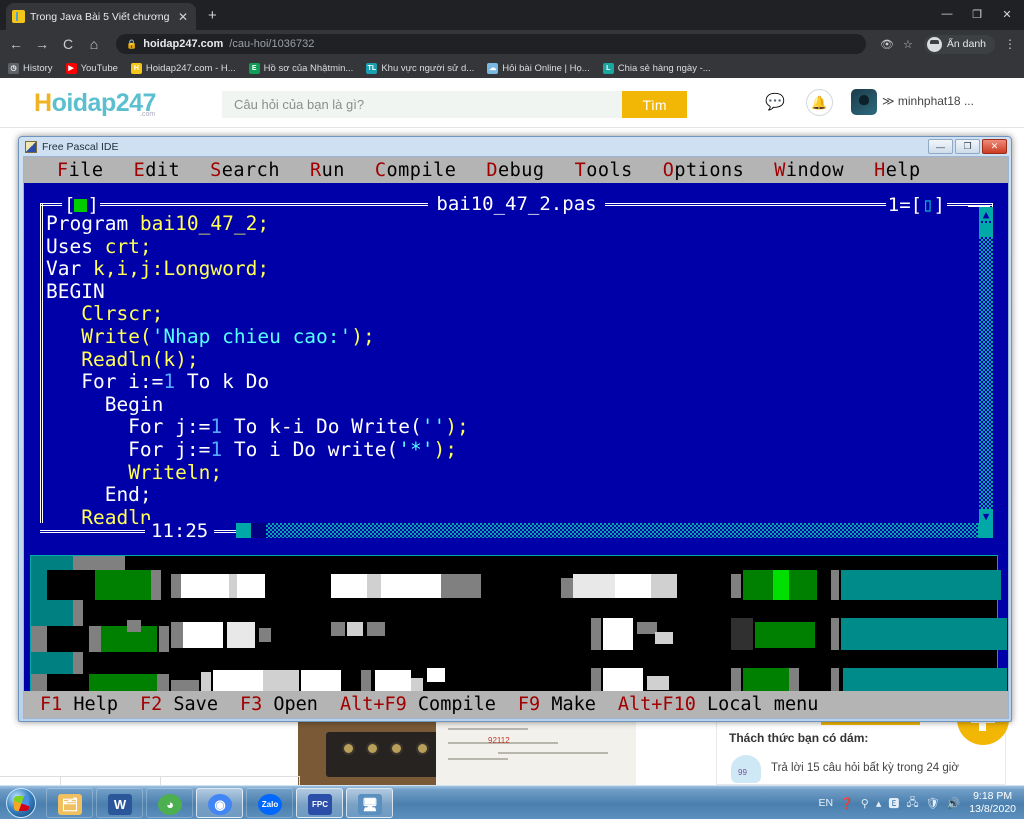 This screenshot has width=1024, height=819. What do you see at coordinates (908, 44) in the screenshot?
I see `bookmark-star-icon: ☆` at bounding box center [908, 44].